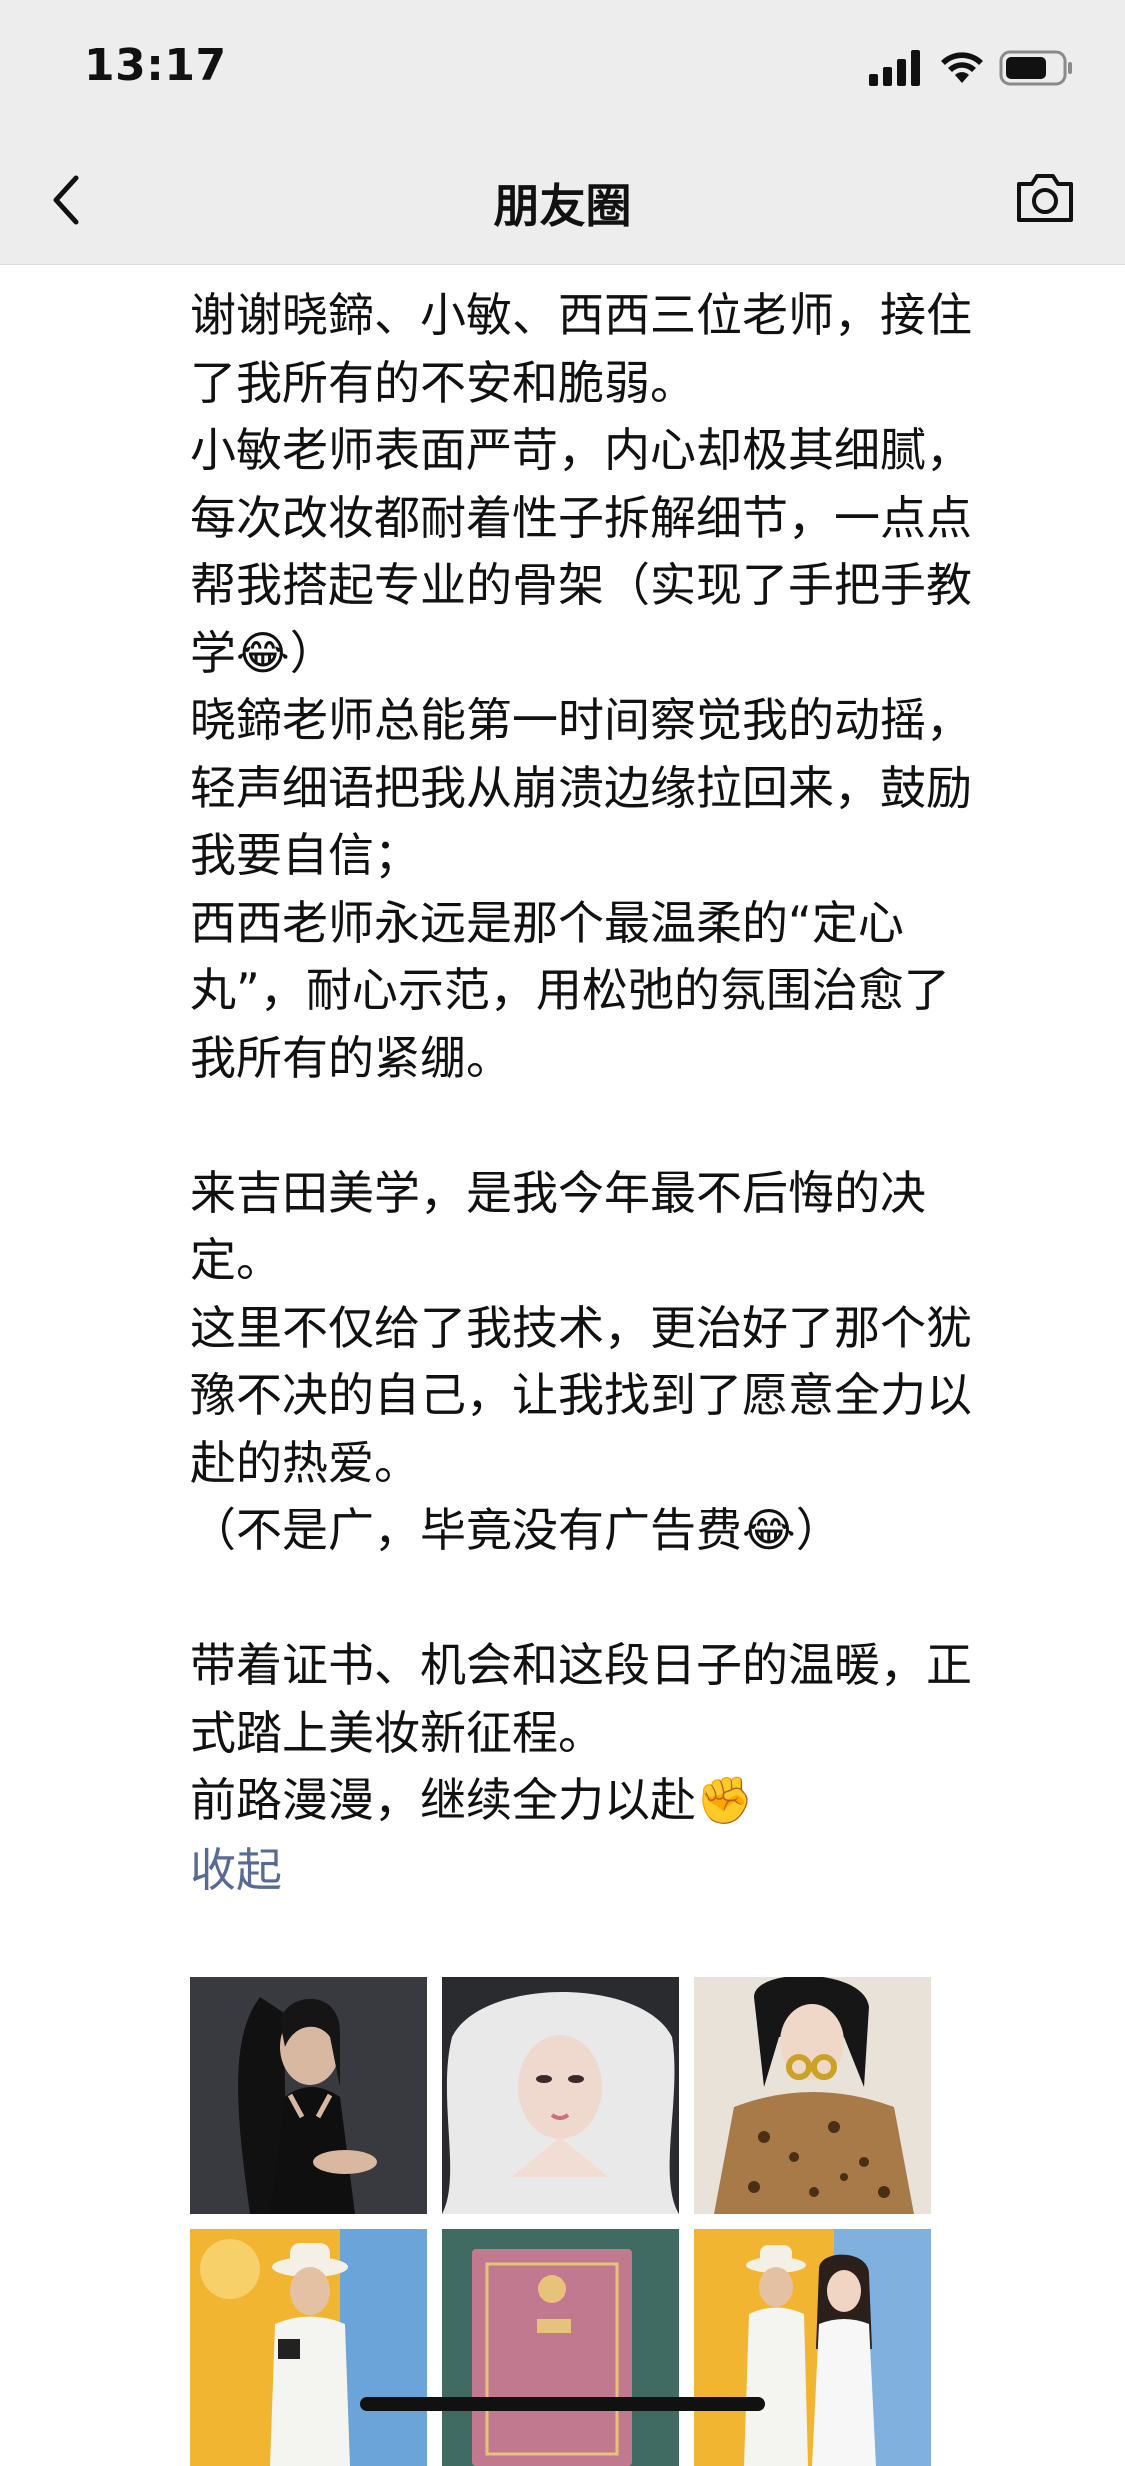 This screenshot has width=1125, height=2466. I want to click on photo-man-stage-certificate, so click(308, 2347).